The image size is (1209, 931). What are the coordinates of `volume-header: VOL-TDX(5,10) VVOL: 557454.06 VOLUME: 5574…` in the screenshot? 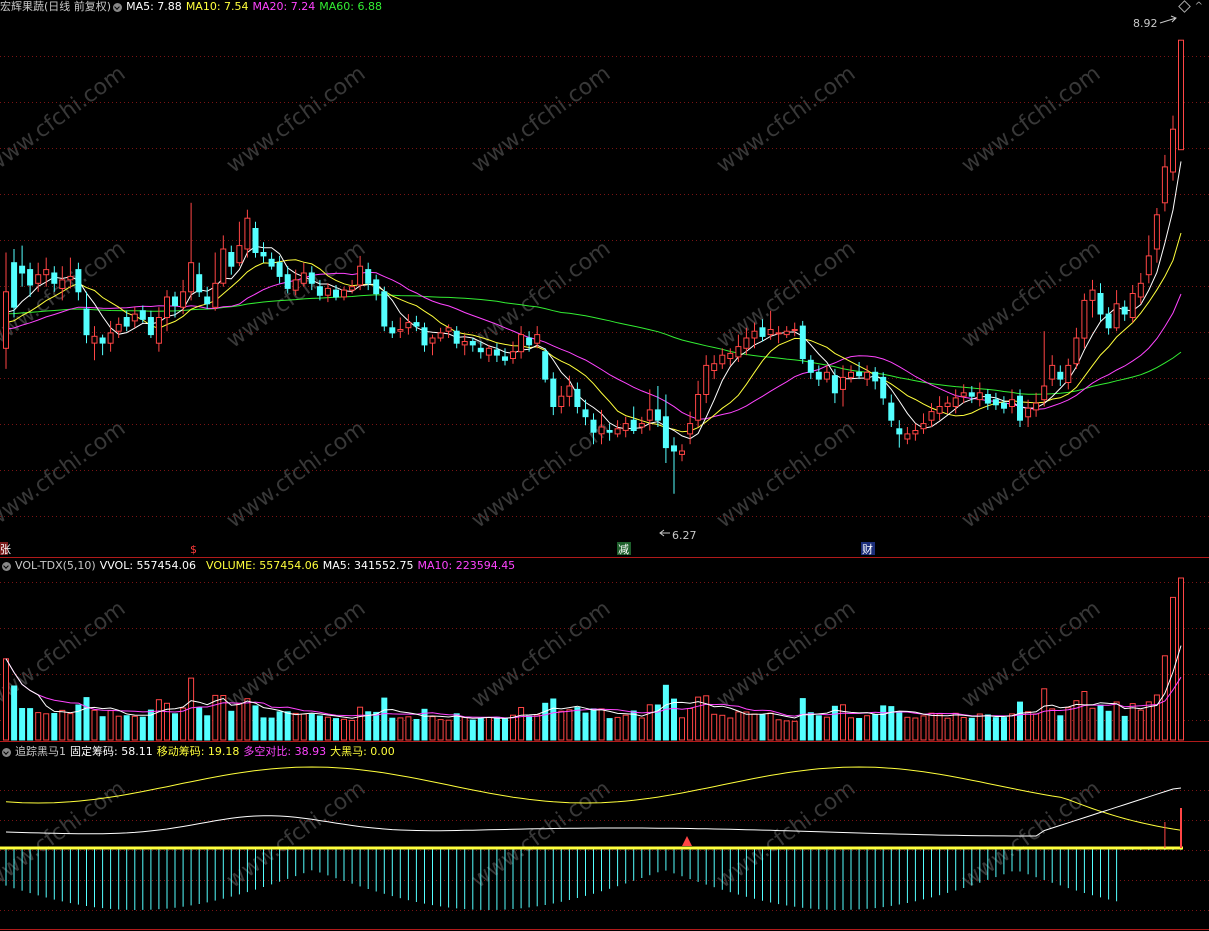 It's located at (259, 566).